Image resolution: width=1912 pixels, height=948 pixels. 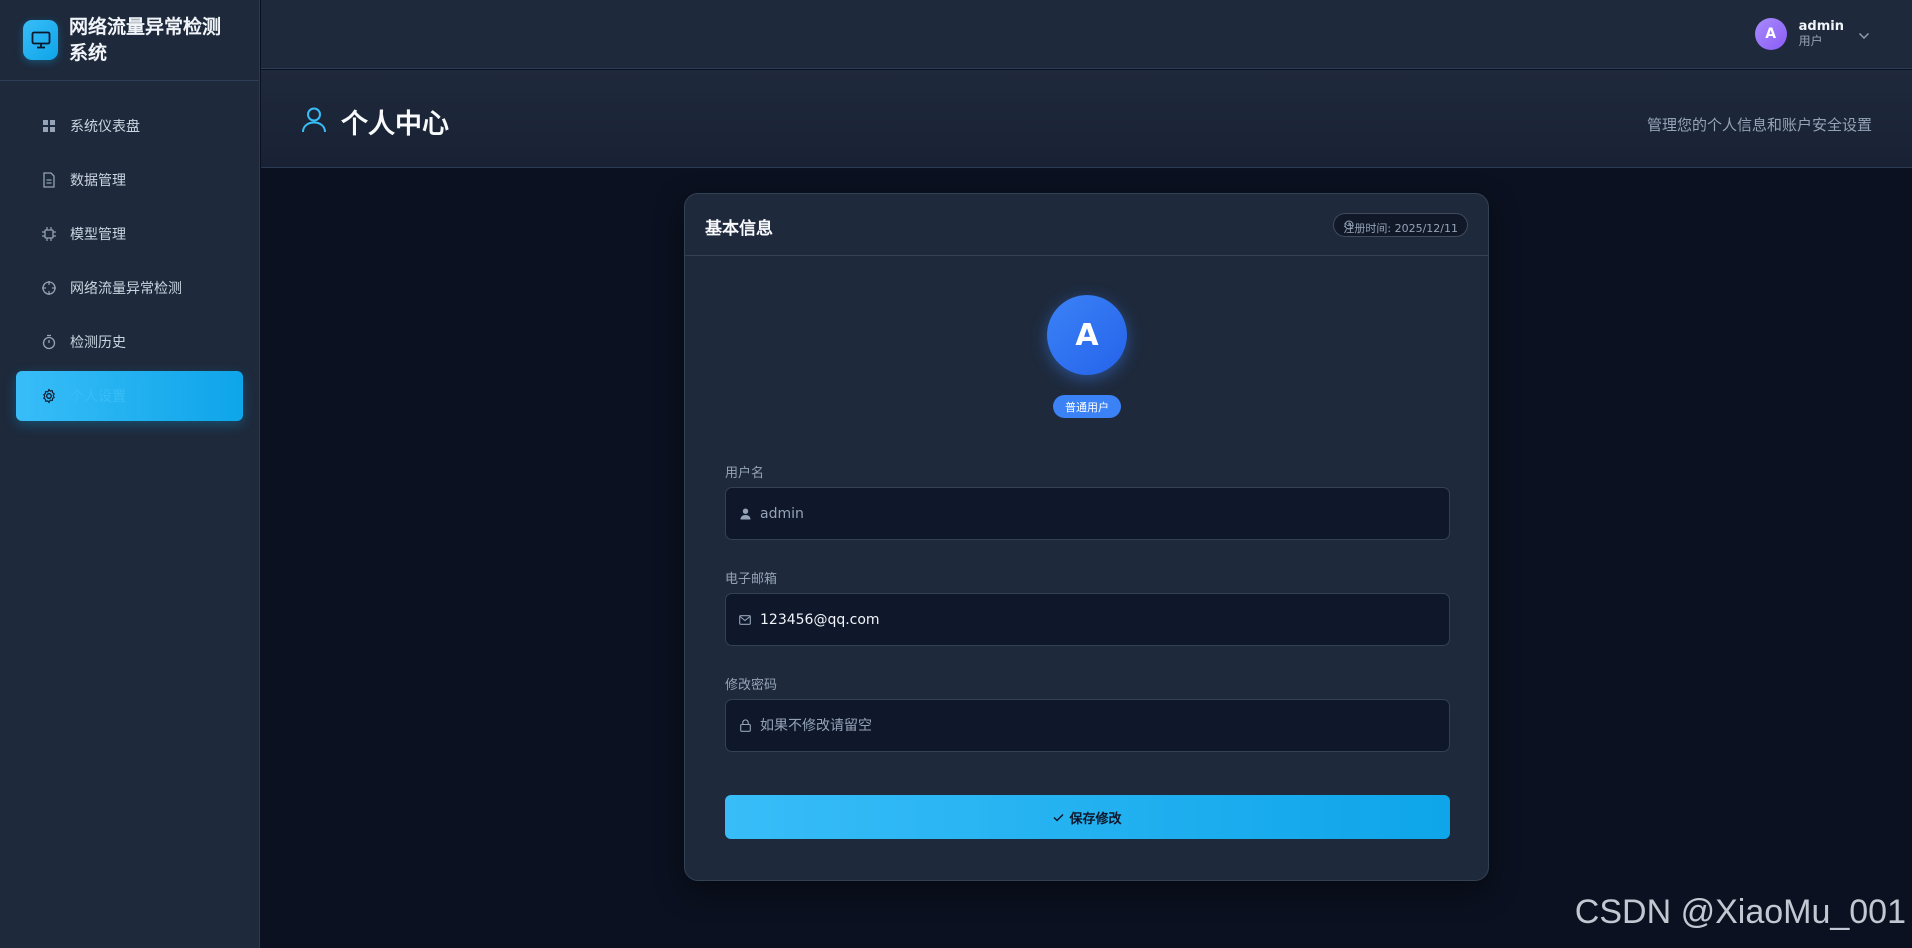 What do you see at coordinates (98, 181) in the screenshot?
I see `sidebar-item-label: 数据管理` at bounding box center [98, 181].